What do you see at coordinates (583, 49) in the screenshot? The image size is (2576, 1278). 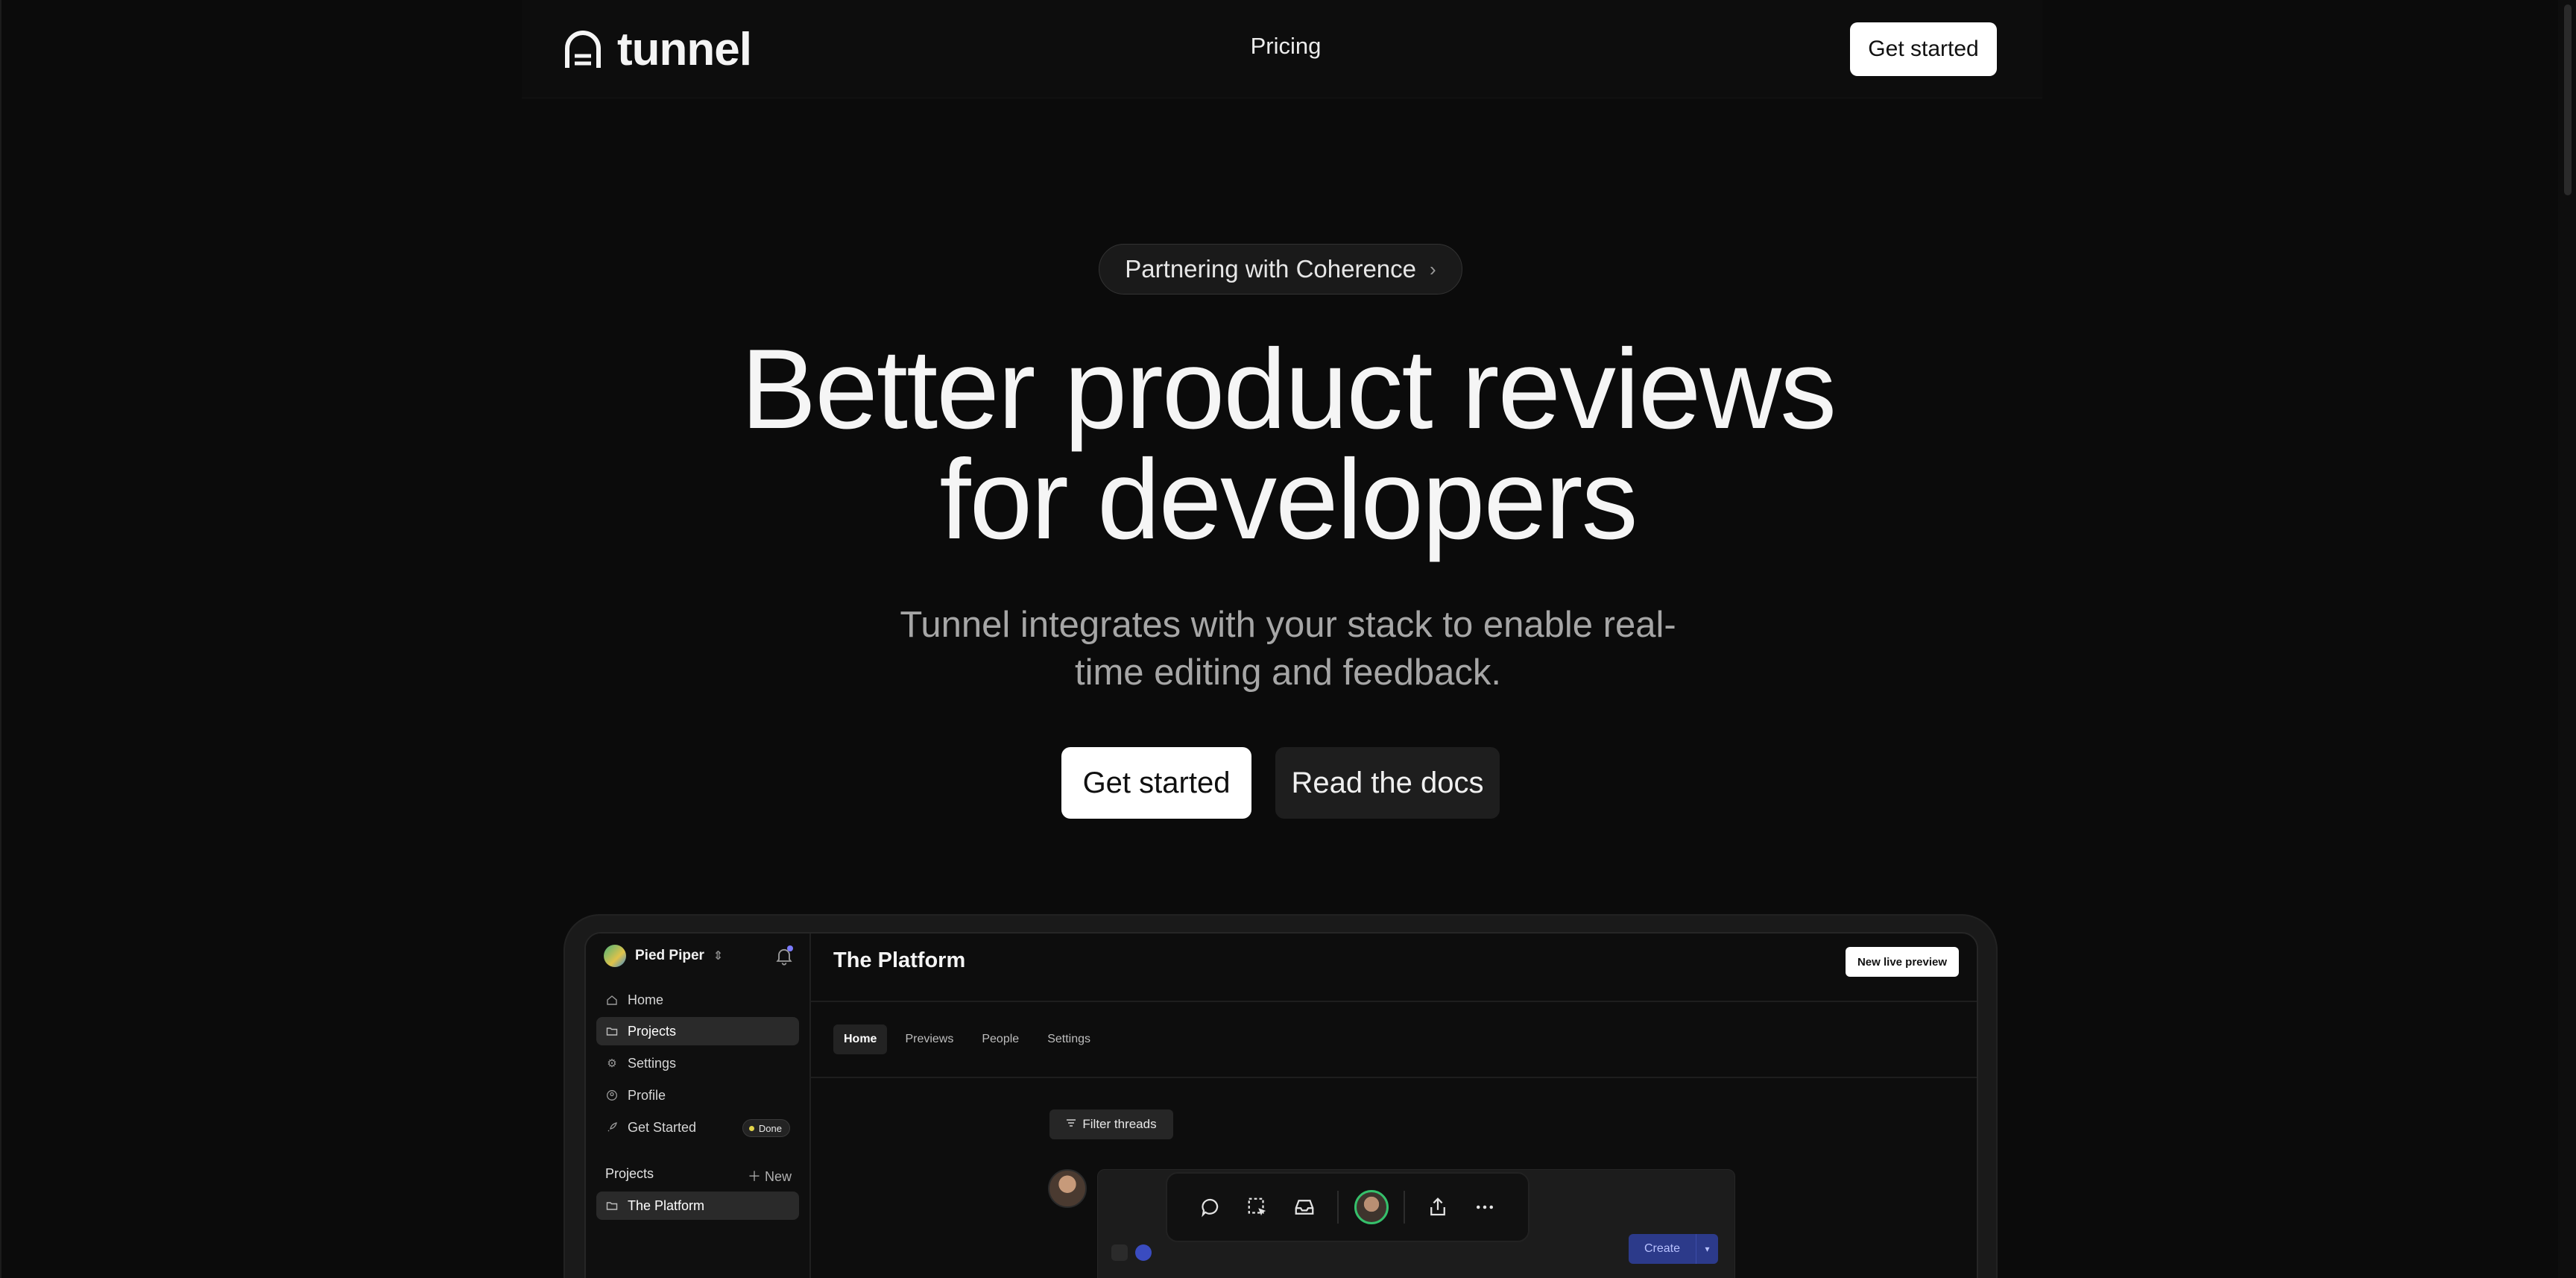 I see `tunnel-logo-icon` at bounding box center [583, 49].